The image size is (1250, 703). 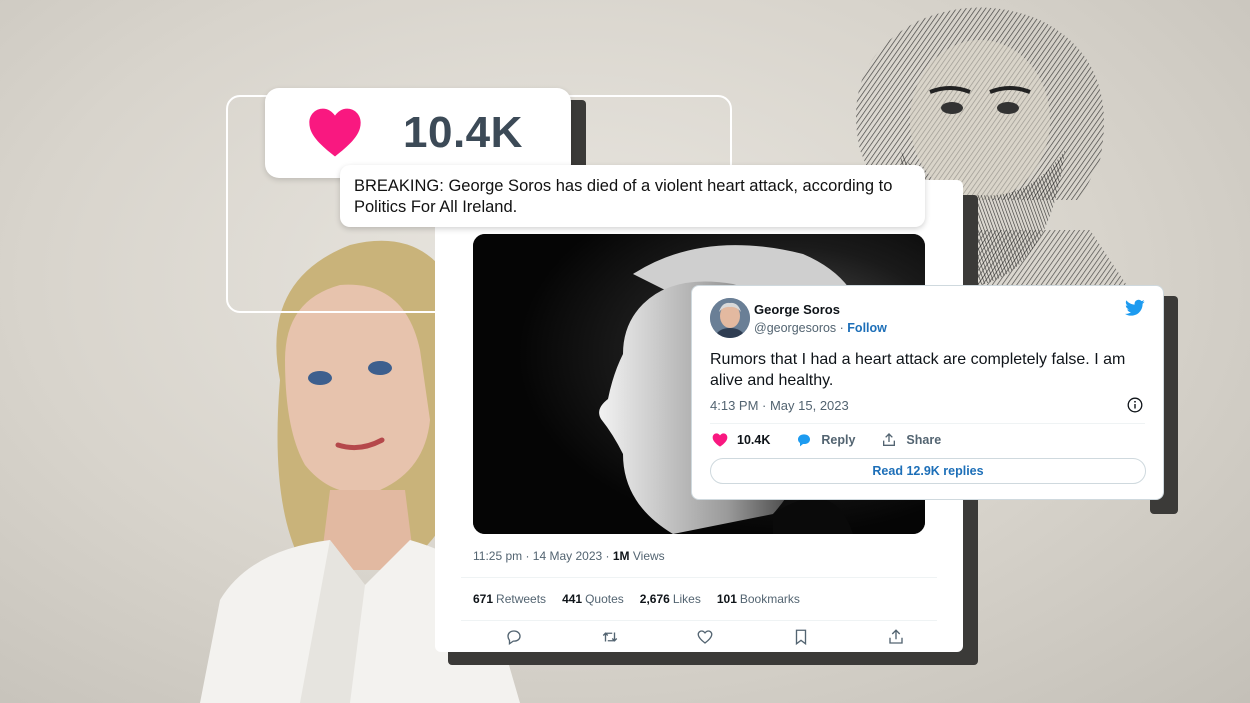 I want to click on stat-bookmarks: 101 Bookmarks, so click(x=758, y=599).